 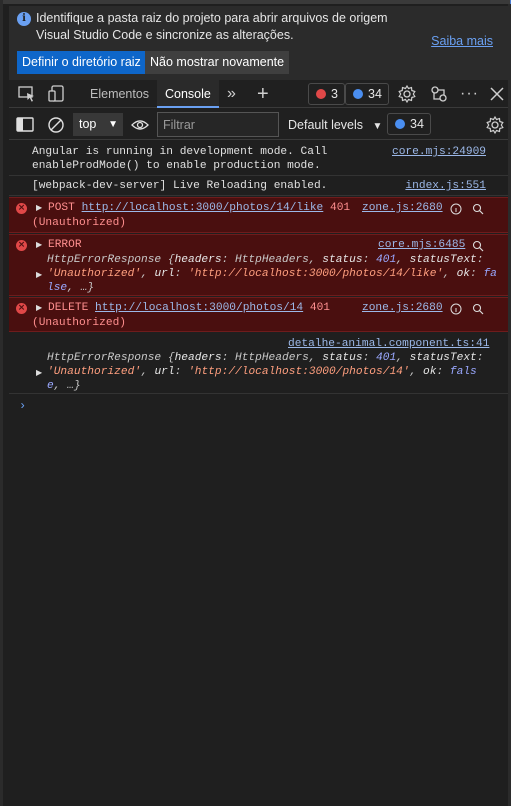 What do you see at coordinates (263, 94) in the screenshot?
I see `add-tab-icon: +` at bounding box center [263, 94].